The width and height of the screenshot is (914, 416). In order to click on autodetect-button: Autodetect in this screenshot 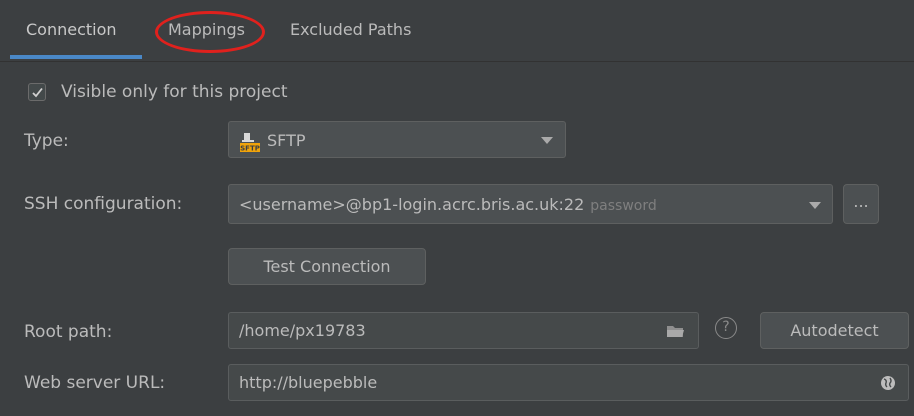, I will do `click(834, 330)`.